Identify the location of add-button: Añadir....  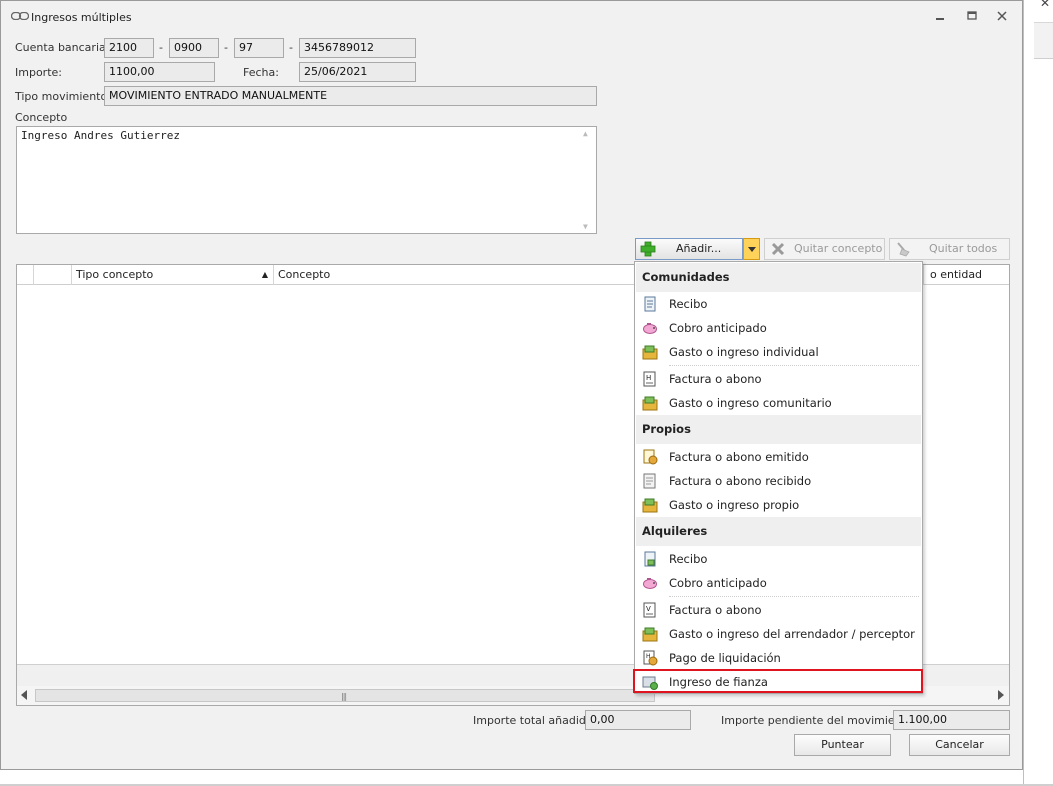
(689, 249).